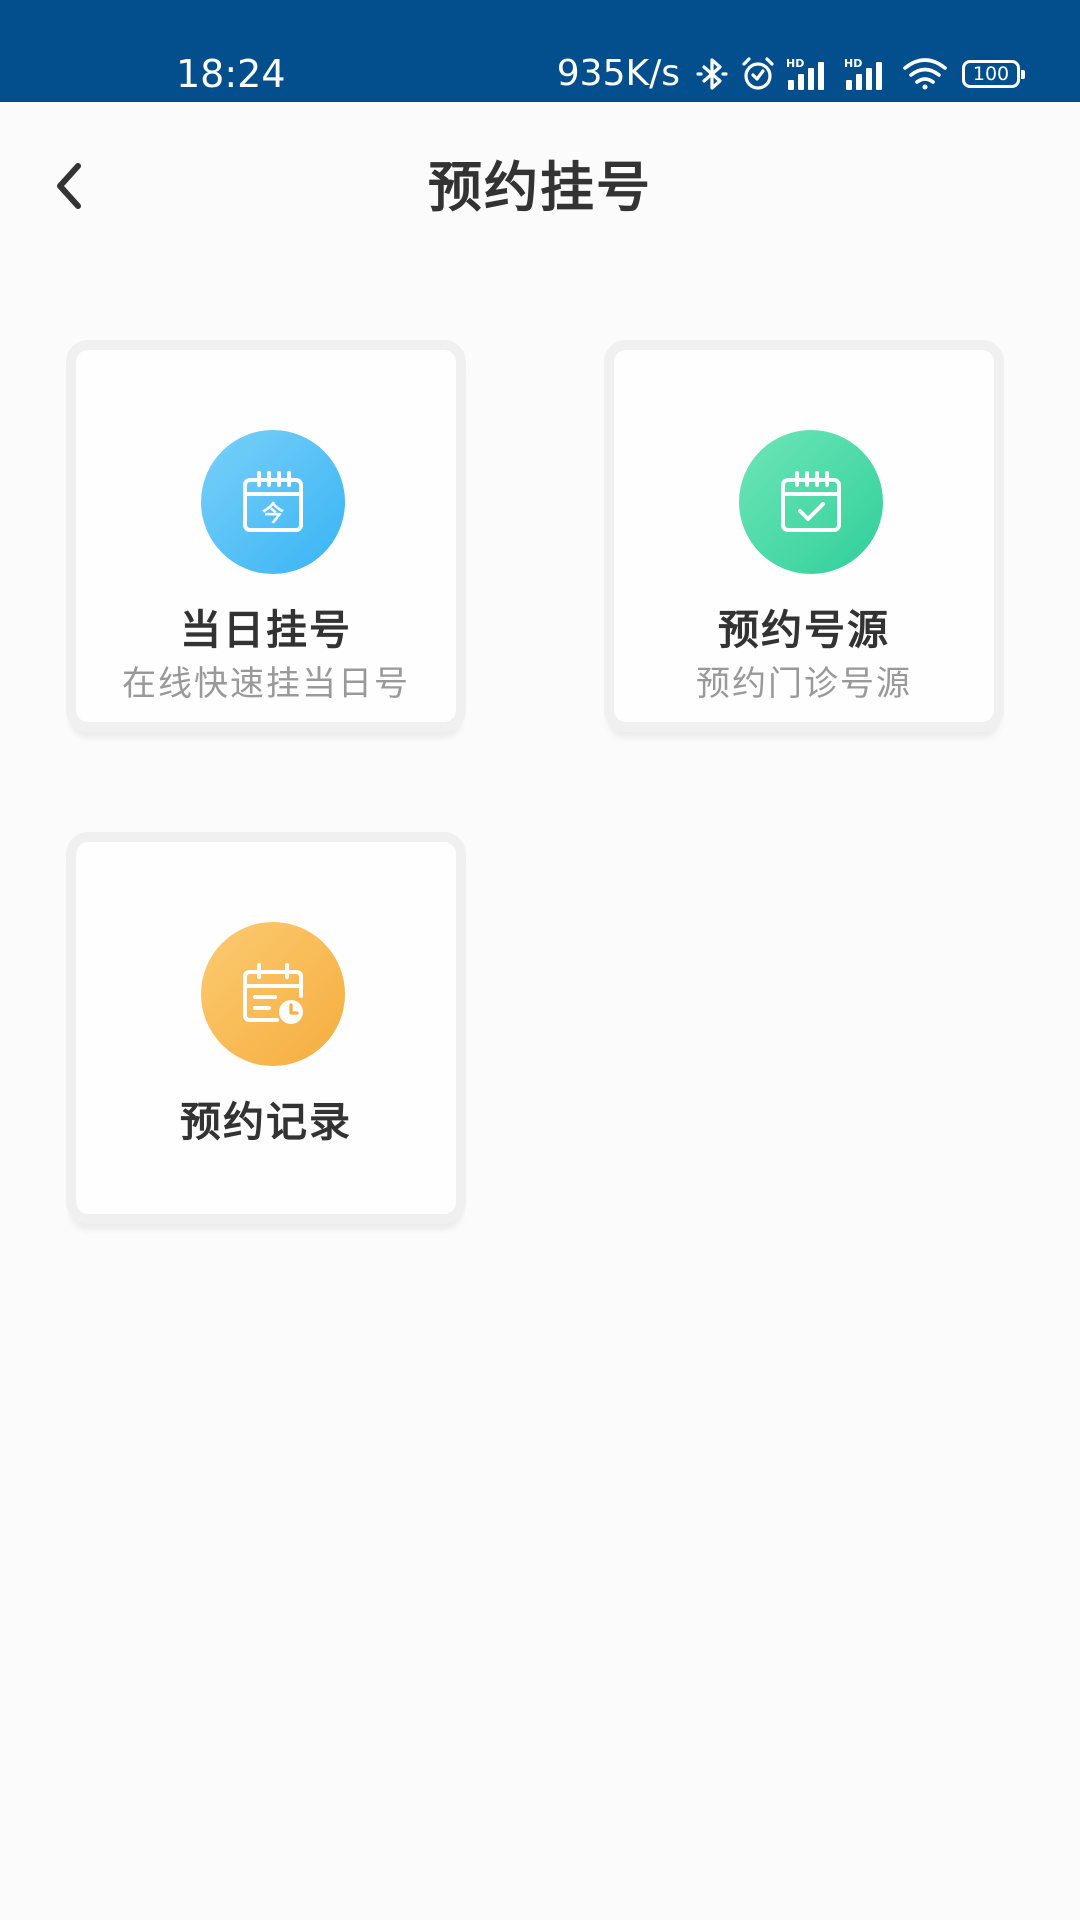 Image resolution: width=1080 pixels, height=1920 pixels. I want to click on battery-icon: 100, so click(993, 74).